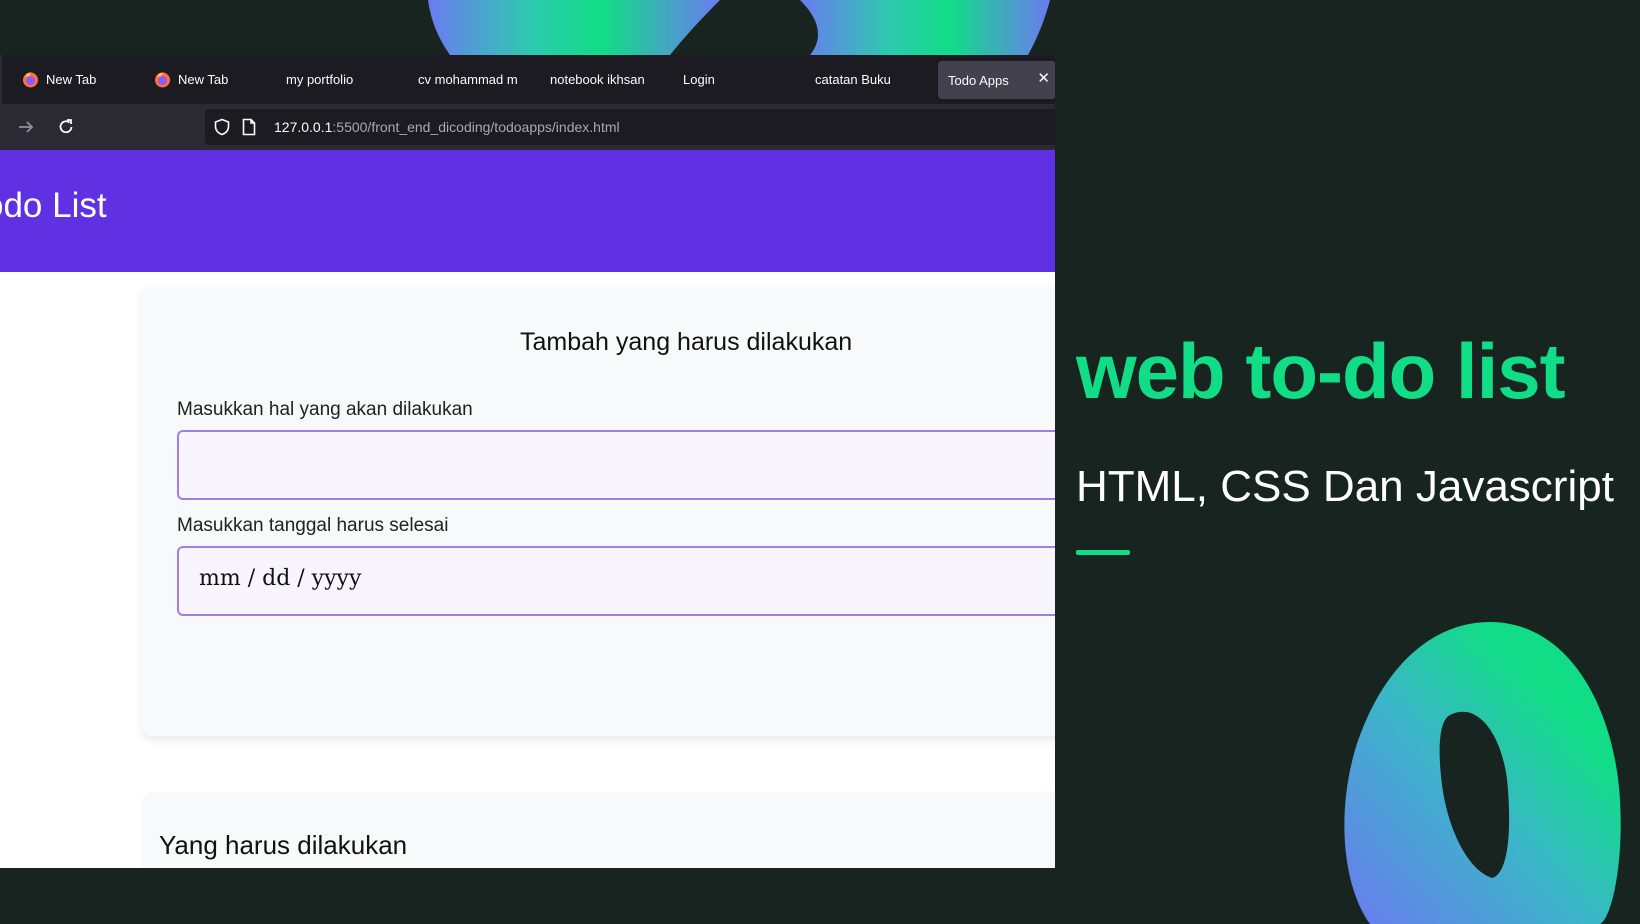 This screenshot has width=1640, height=924. What do you see at coordinates (1043, 79) in the screenshot?
I see `close-icon: ✕` at bounding box center [1043, 79].